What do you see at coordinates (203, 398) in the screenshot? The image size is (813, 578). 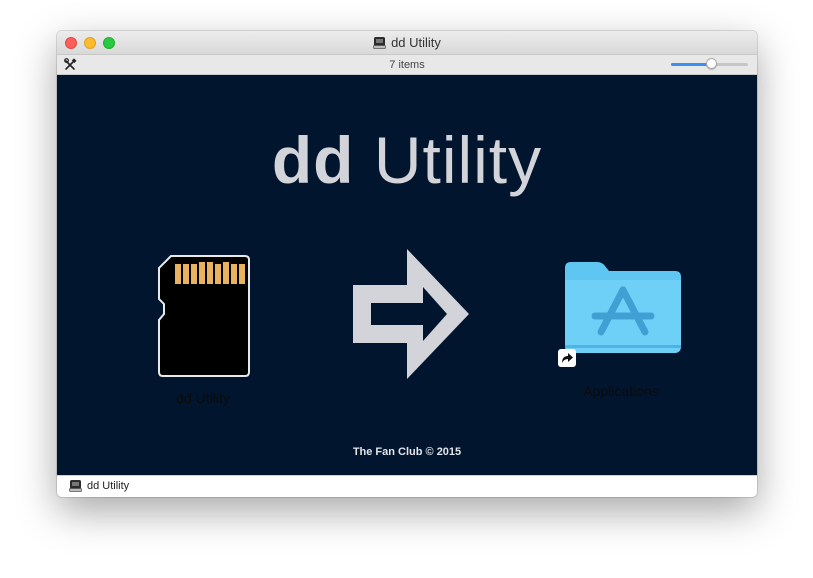 I see `icon-label-dd-utility: dd Utility` at bounding box center [203, 398].